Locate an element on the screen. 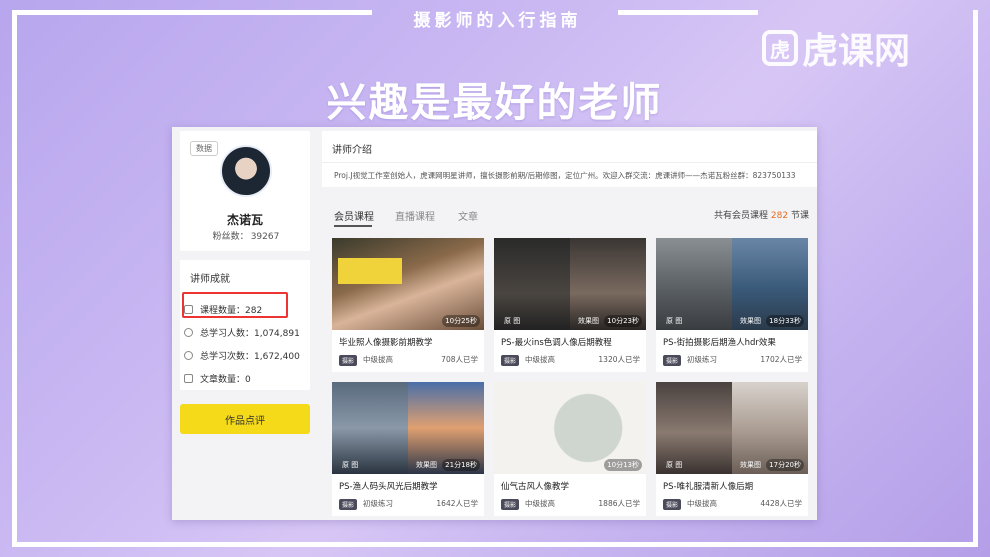 This screenshot has height=557, width=990. fans-count: 粉丝数： 39267 is located at coordinates (245, 235).